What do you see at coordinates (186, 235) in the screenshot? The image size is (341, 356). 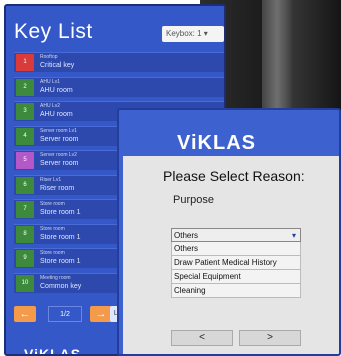 I see `reason-dropdown-value: Others` at bounding box center [186, 235].